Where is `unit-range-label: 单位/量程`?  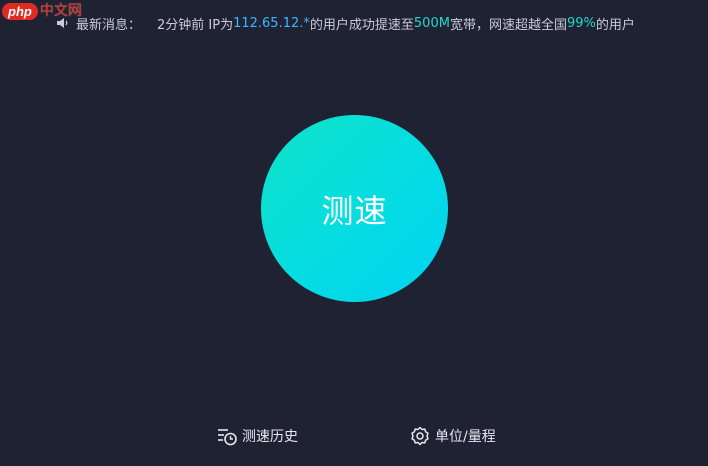
unit-range-label: 单位/量程 is located at coordinates (465, 437).